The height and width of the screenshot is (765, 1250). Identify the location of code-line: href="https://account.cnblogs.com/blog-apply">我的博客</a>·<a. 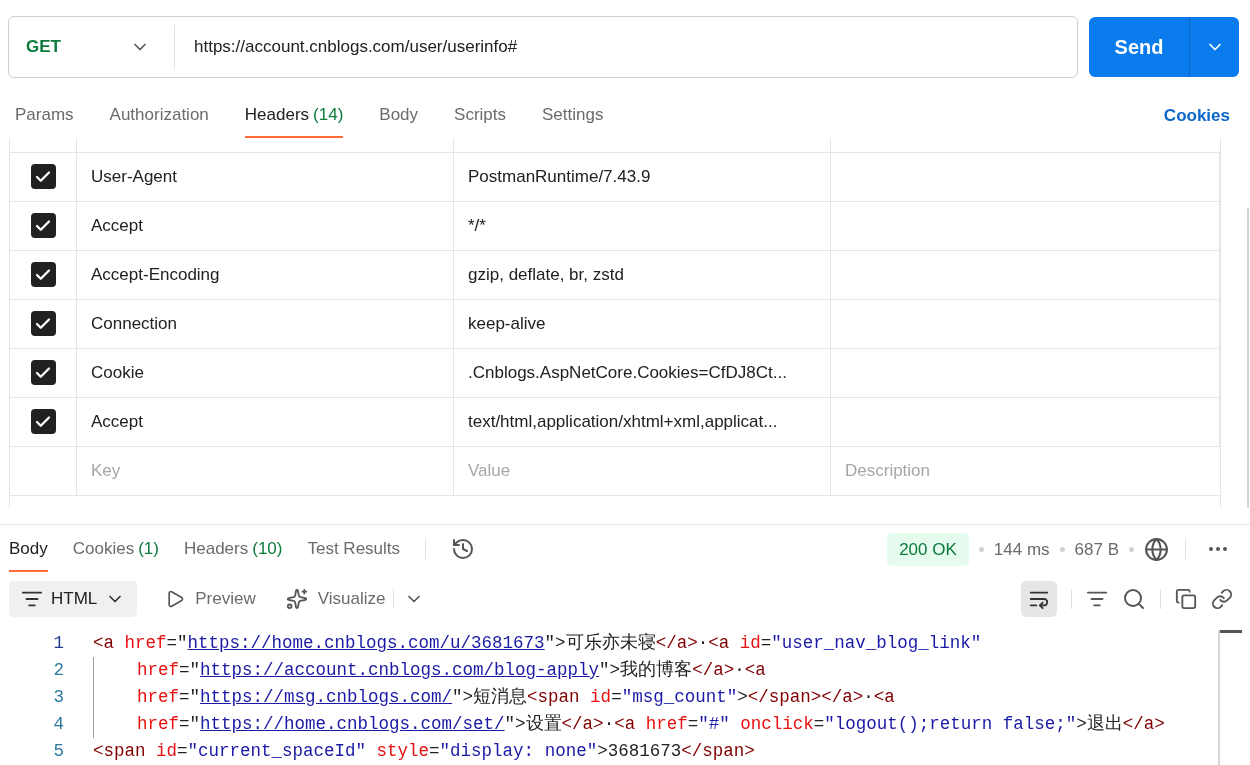
(429, 670).